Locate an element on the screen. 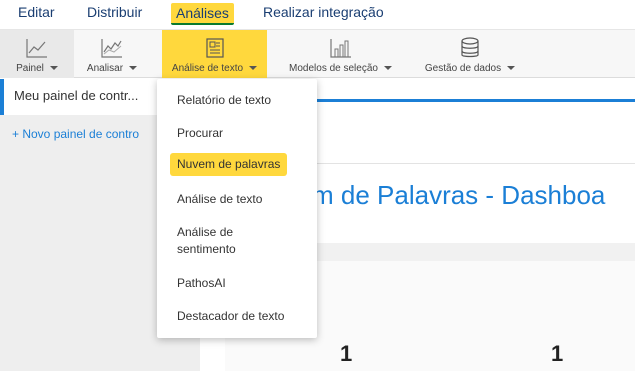  tool-gestao-de-dados-label: Gestão de dados is located at coordinates (463, 68).